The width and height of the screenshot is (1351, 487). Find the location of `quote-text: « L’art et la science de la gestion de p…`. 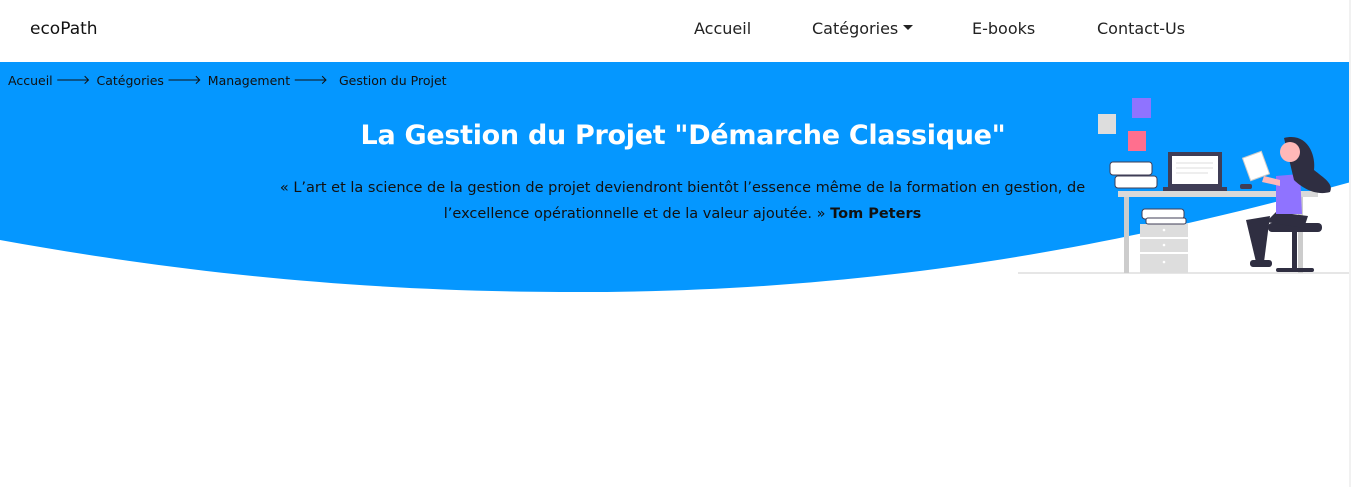

quote-text: « L’art et la science de la gestion de p… is located at coordinates (682, 201).